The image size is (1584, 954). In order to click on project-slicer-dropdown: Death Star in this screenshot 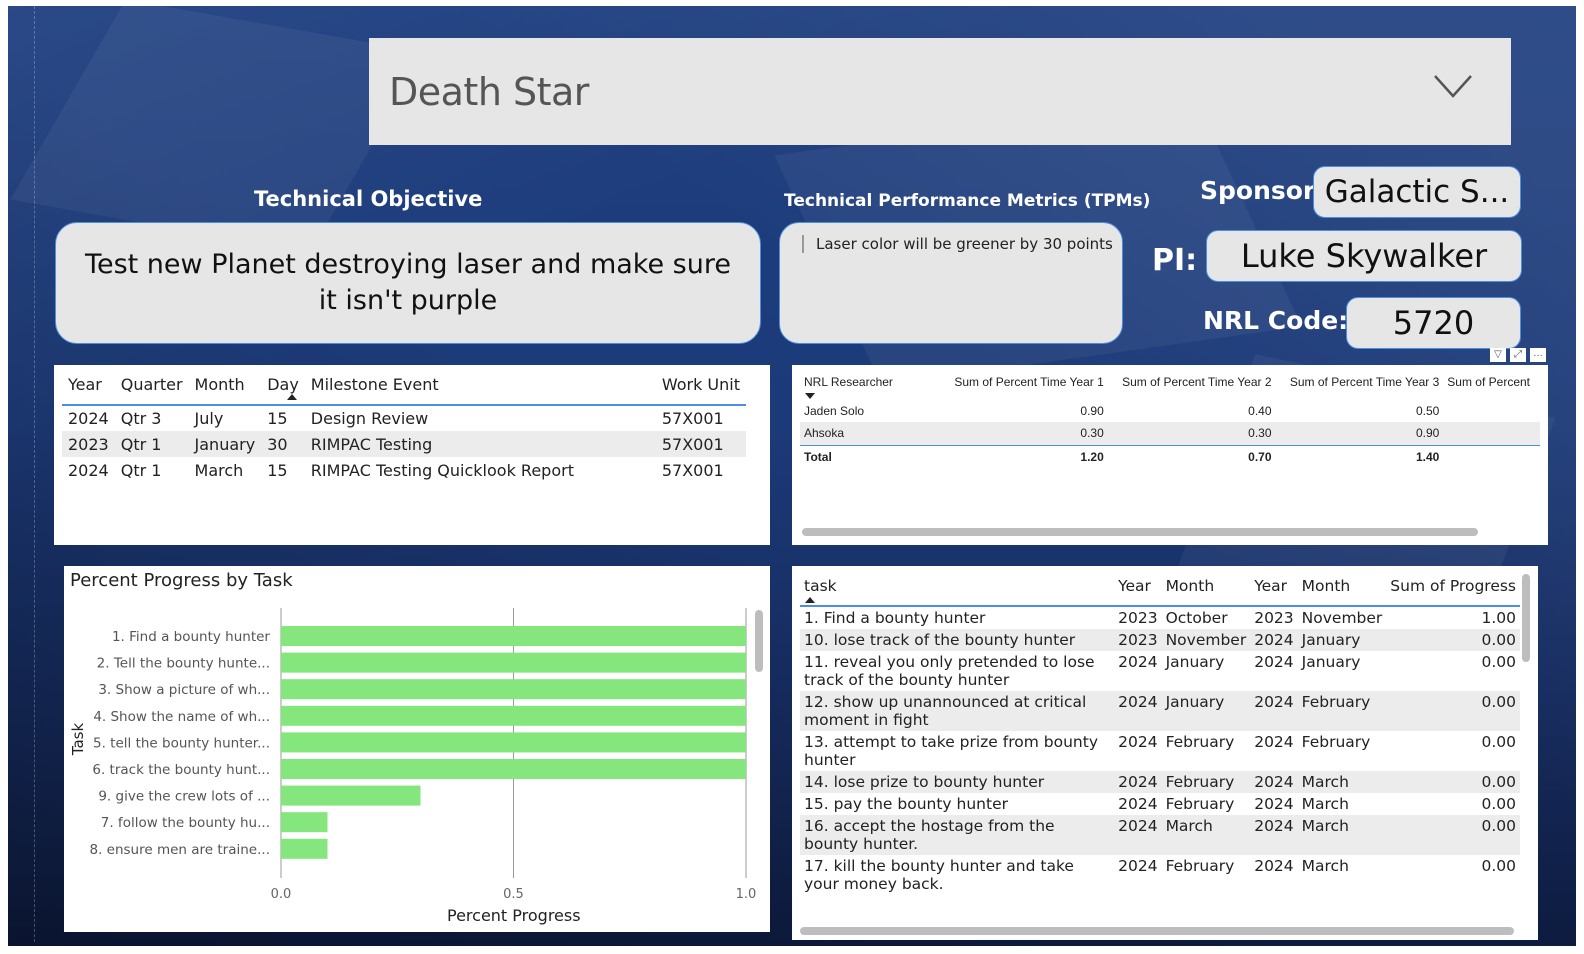, I will do `click(940, 91)`.